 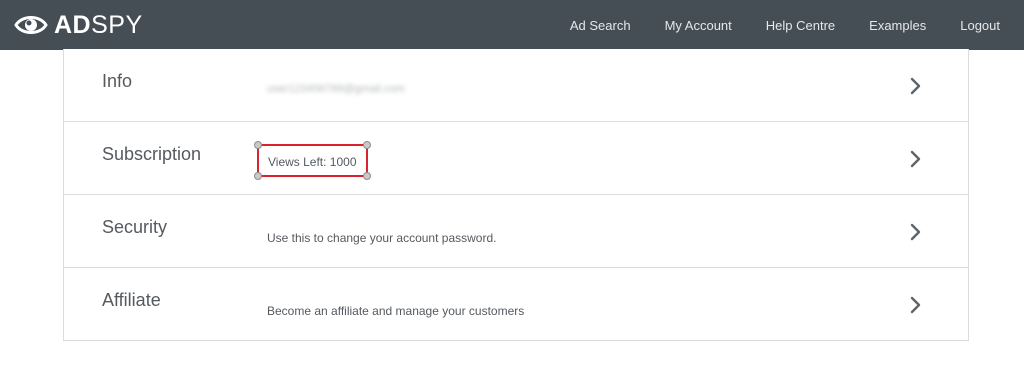 What do you see at coordinates (336, 89) in the screenshot?
I see `row-desc-info-email: user123456789@gmail.com` at bounding box center [336, 89].